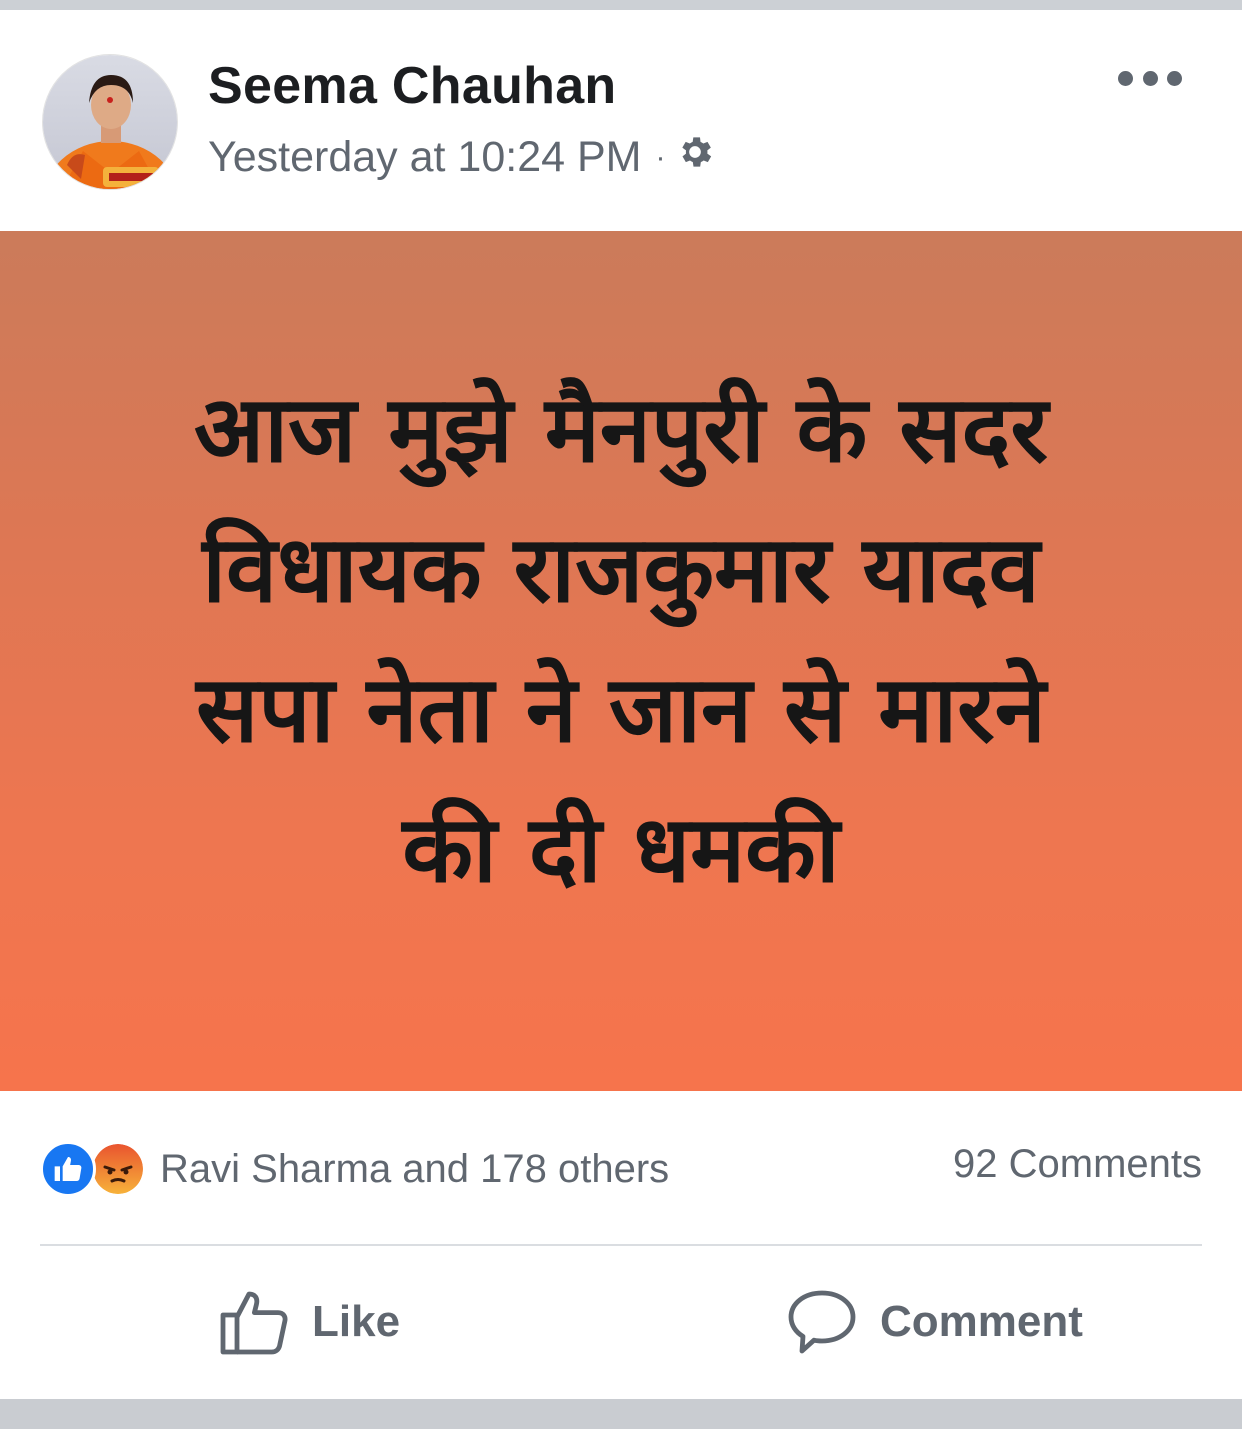 The width and height of the screenshot is (1242, 1429). I want to click on comment-bubble-icon, so click(822, 1322).